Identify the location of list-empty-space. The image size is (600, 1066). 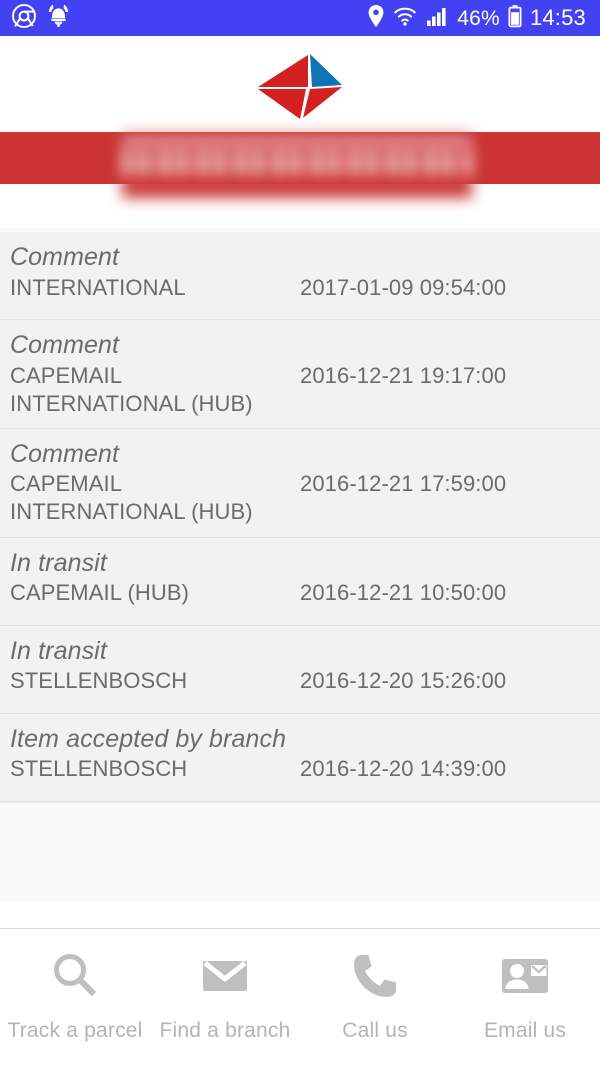
(300, 851).